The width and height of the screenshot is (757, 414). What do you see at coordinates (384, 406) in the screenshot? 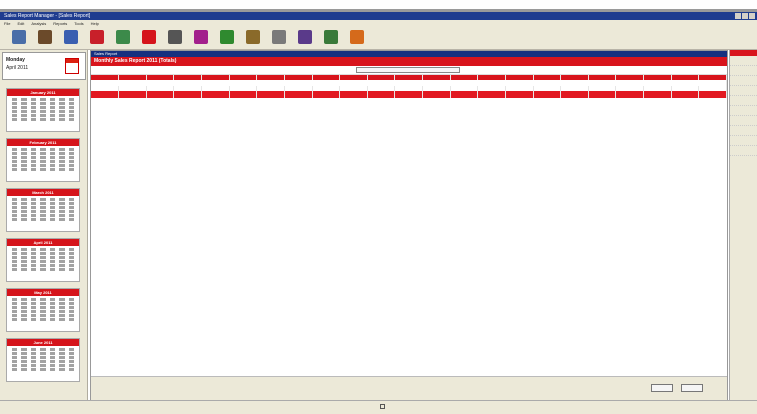
I see `footer-option` at bounding box center [384, 406].